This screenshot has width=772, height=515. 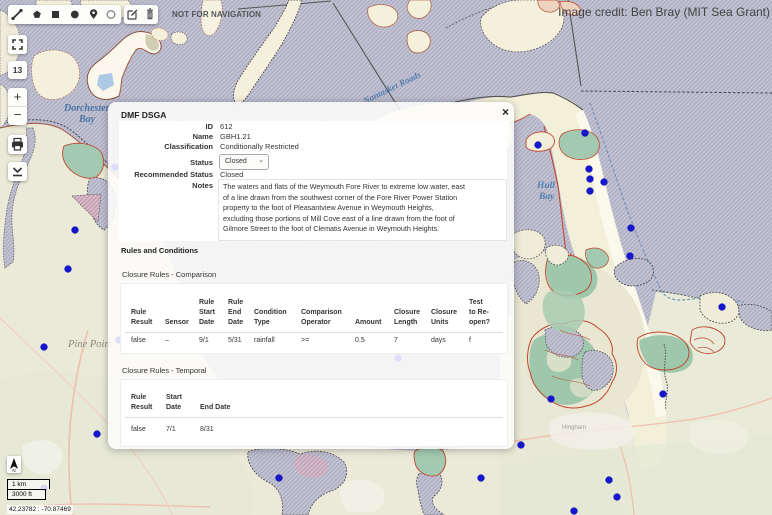 What do you see at coordinates (545, 186) in the screenshot?
I see `svg-text: Hull` at bounding box center [545, 186].